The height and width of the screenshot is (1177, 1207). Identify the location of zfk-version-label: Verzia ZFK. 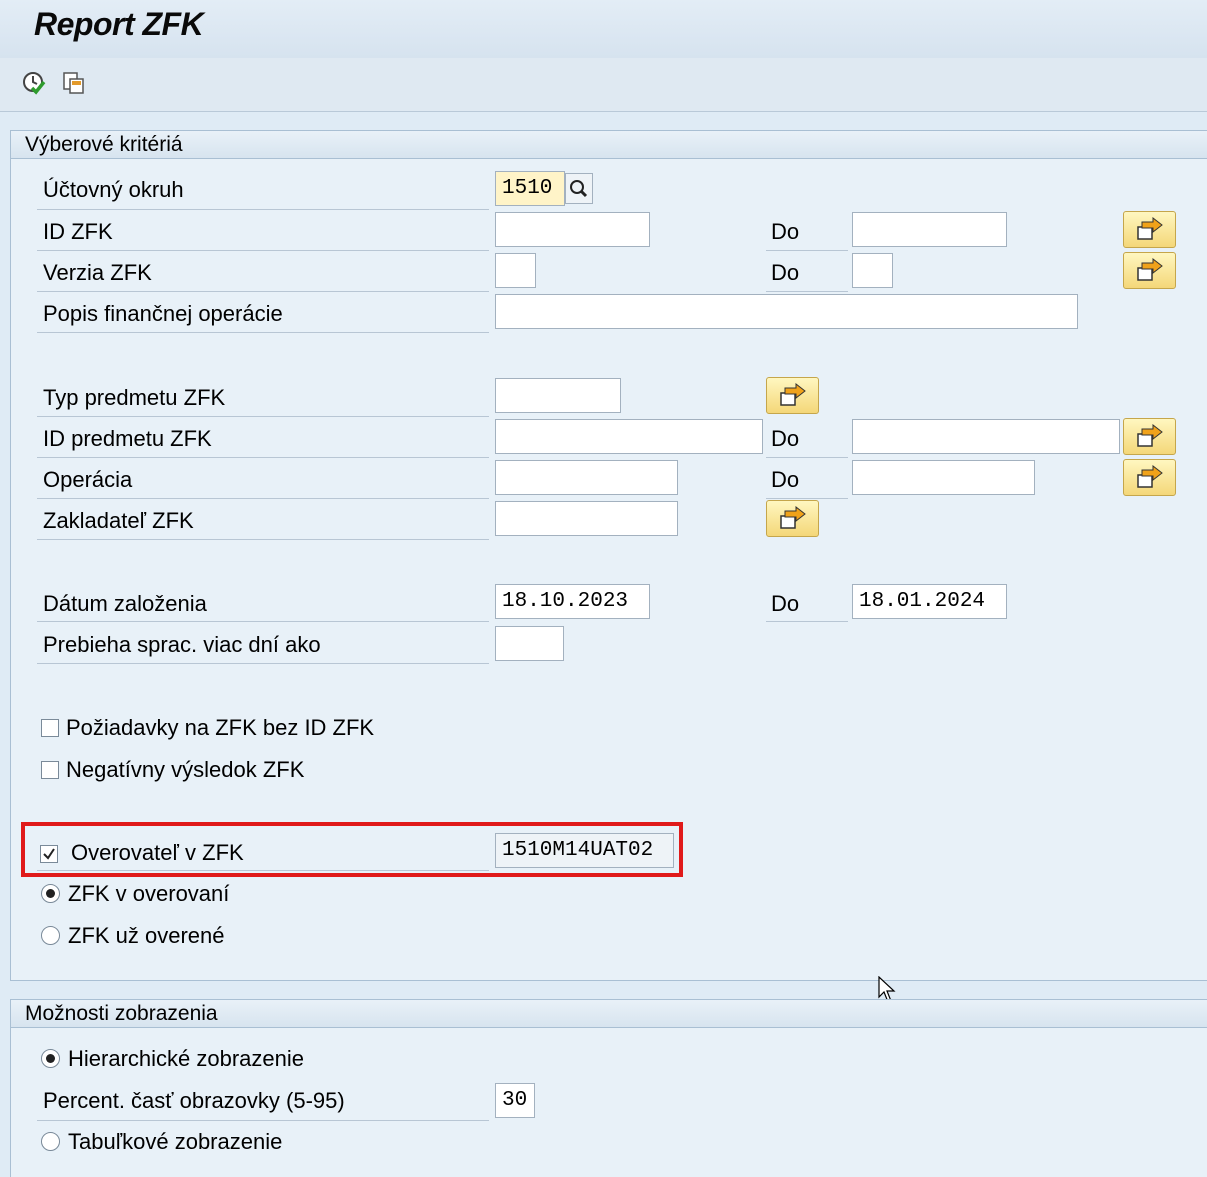
(97, 272).